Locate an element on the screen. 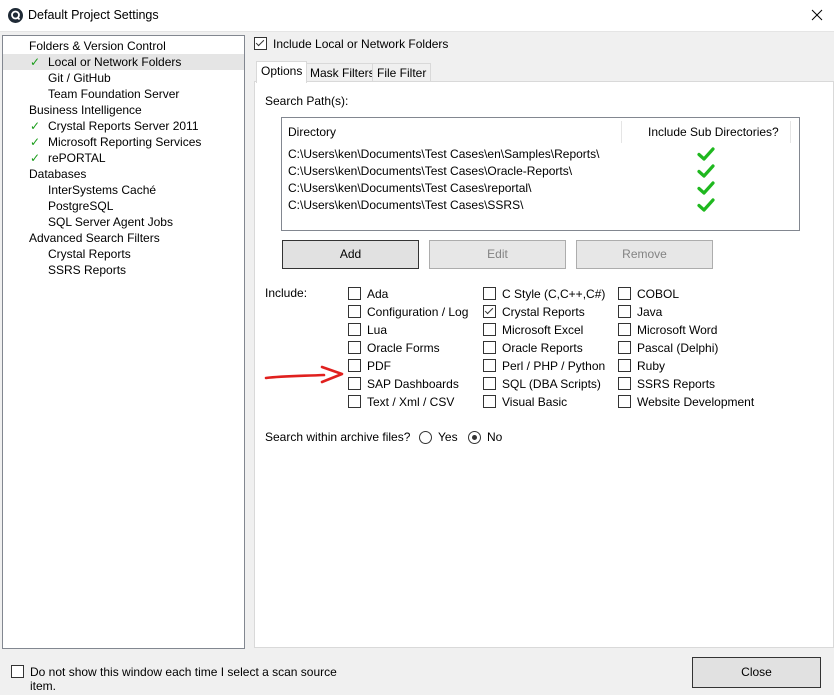 The height and width of the screenshot is (695, 834). tree-item-label: InterSystems Caché is located at coordinates (102, 190).